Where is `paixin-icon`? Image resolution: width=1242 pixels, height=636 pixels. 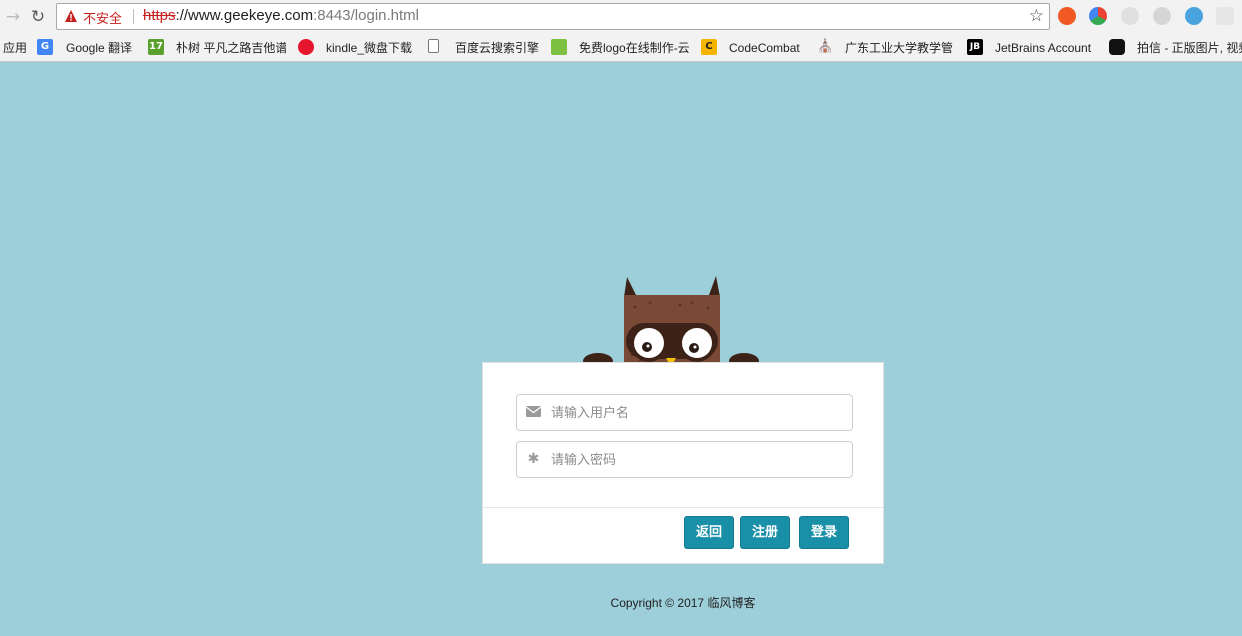 paixin-icon is located at coordinates (1117, 47).